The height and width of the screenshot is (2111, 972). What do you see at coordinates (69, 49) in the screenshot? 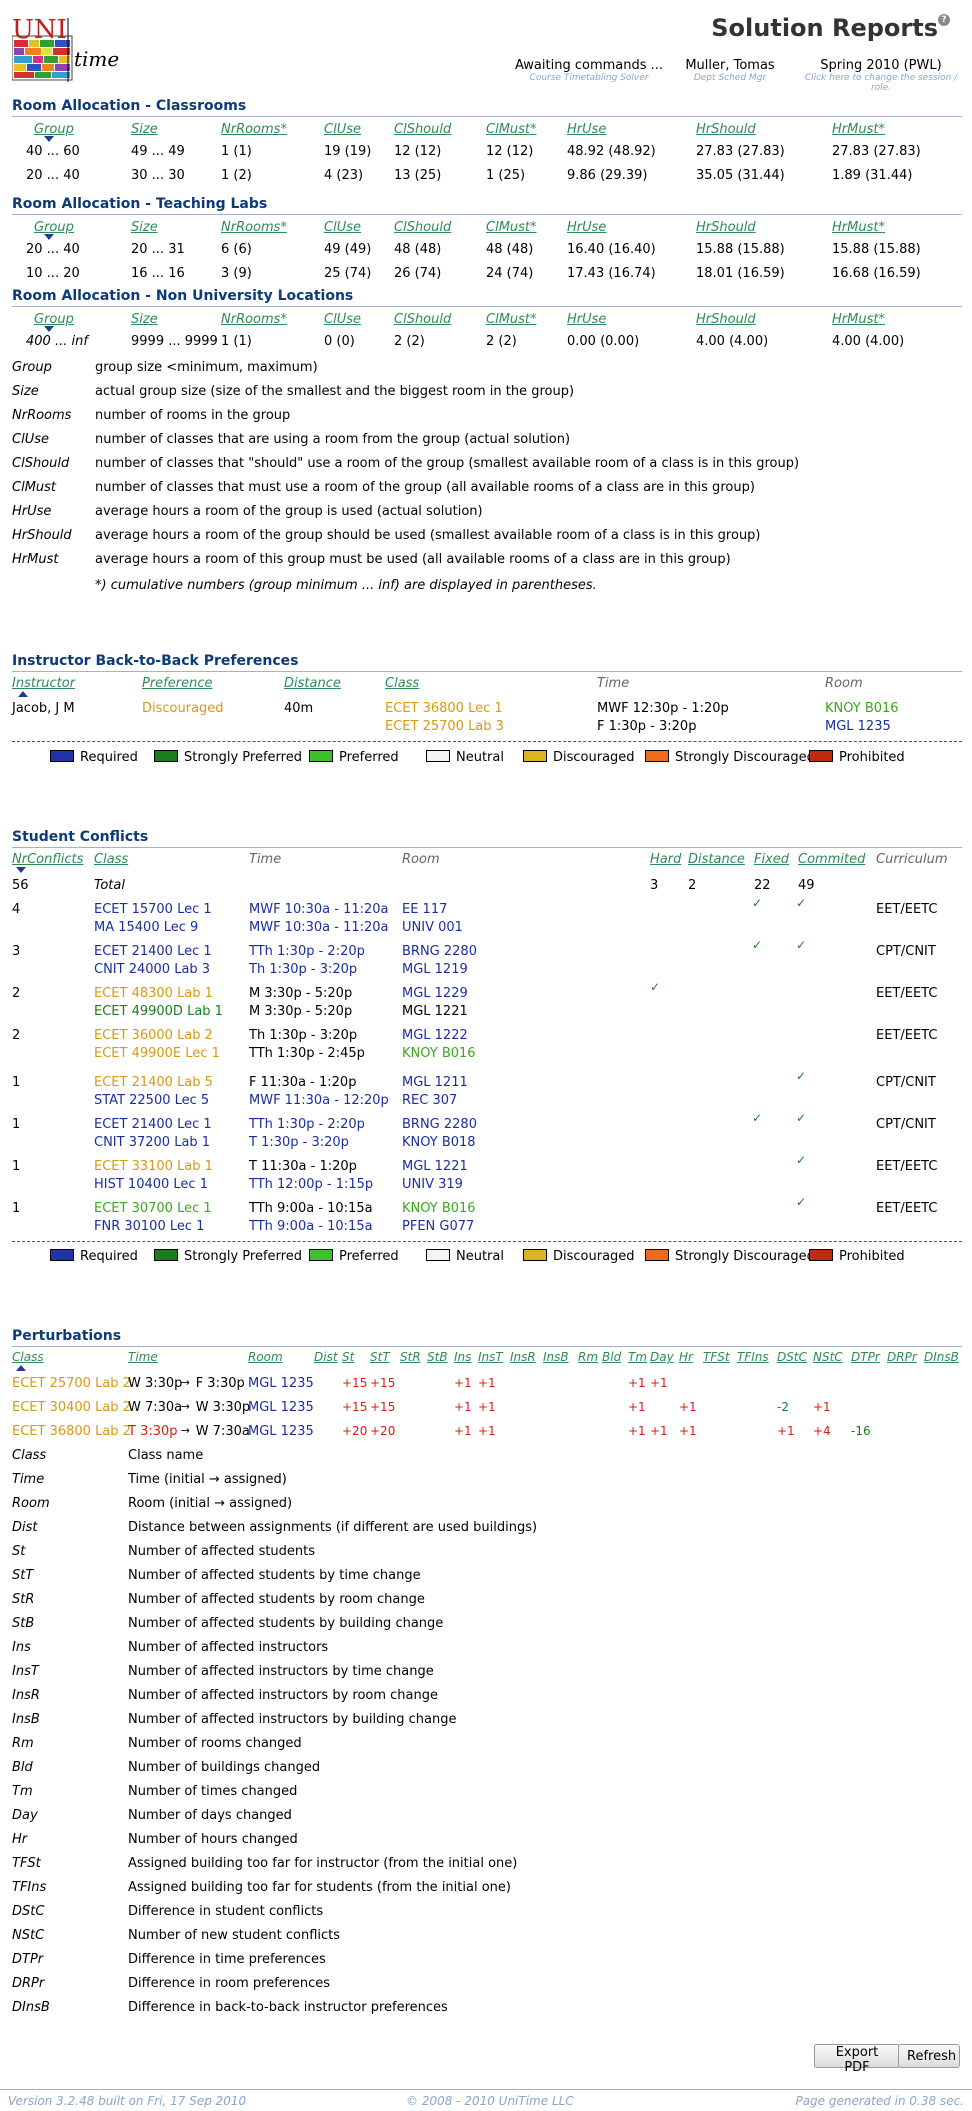
I see `unitime-logo: UNI time` at bounding box center [69, 49].